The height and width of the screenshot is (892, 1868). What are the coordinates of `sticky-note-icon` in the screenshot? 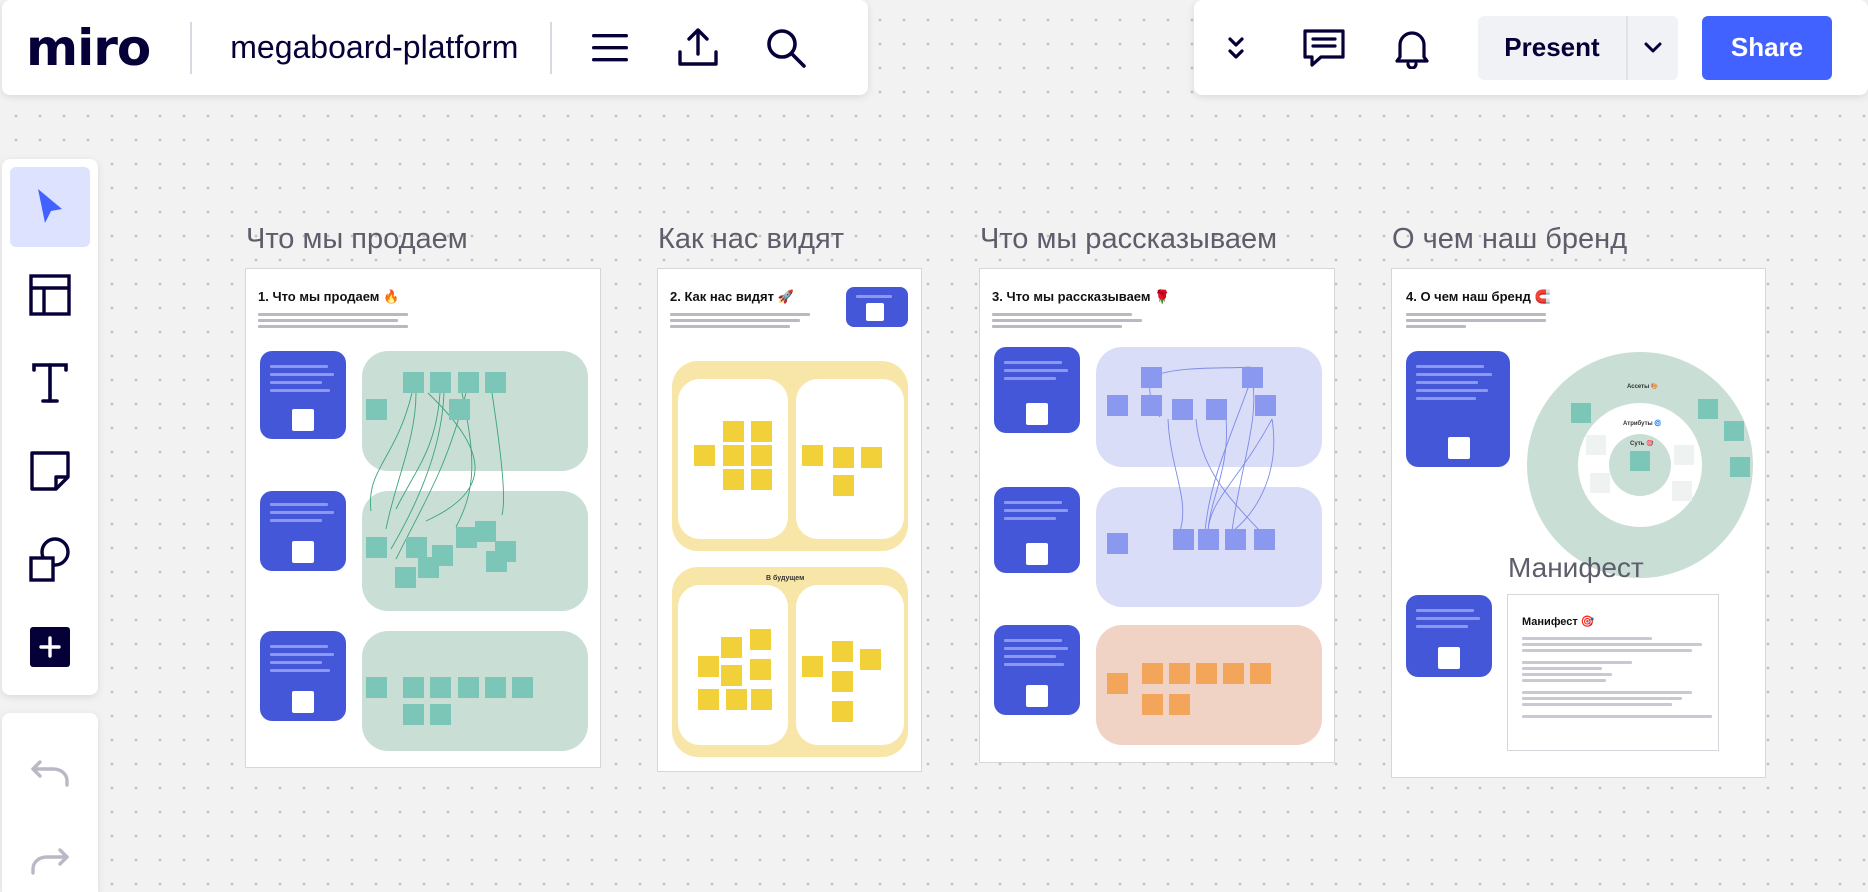 It's located at (50, 471).